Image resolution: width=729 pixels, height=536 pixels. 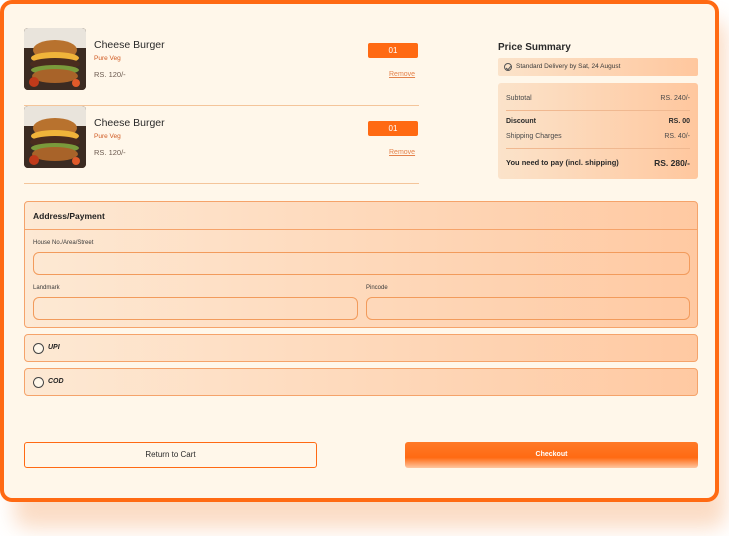 What do you see at coordinates (598, 136) in the screenshot?
I see `shipping-row: Shipping Charges RS. 40/-` at bounding box center [598, 136].